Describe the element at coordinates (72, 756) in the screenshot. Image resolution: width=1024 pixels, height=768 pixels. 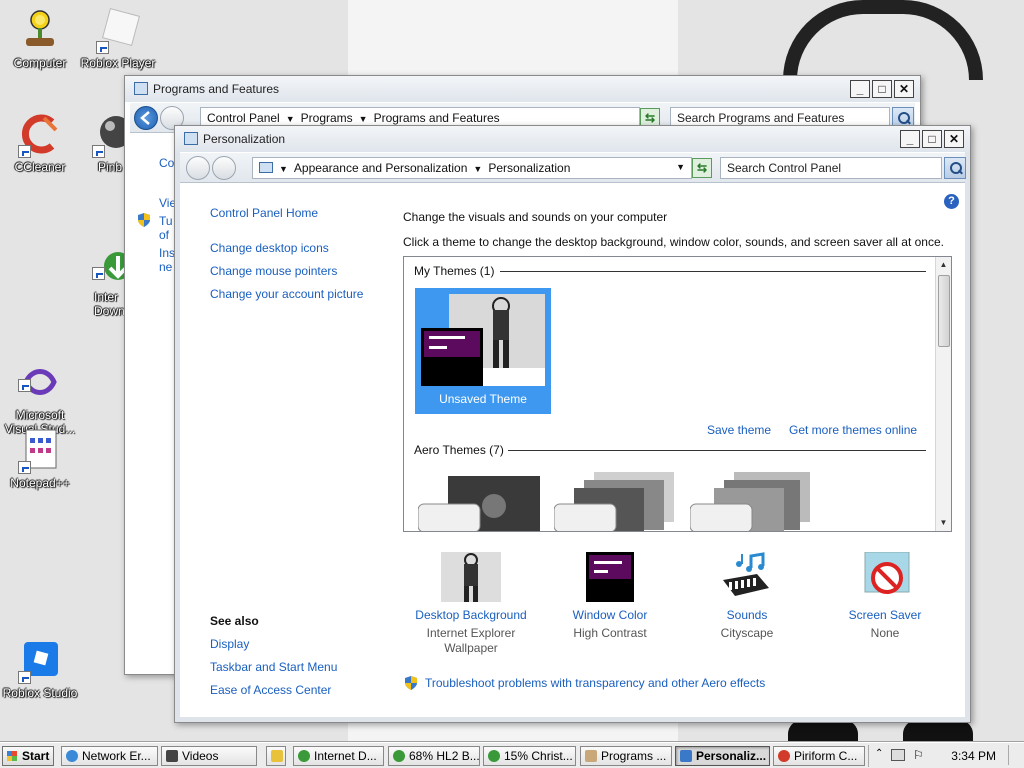
I see `internet-explorer-icon` at that location.